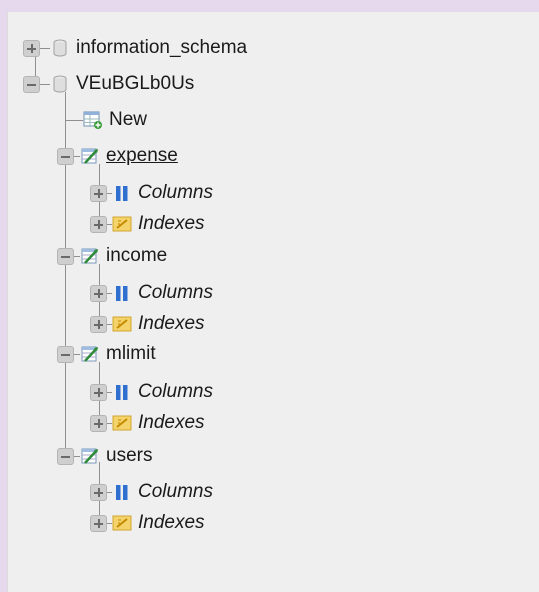  Describe the element at coordinates (135, 84) in the screenshot. I see `database-name: VEuBGLb0Us` at that location.